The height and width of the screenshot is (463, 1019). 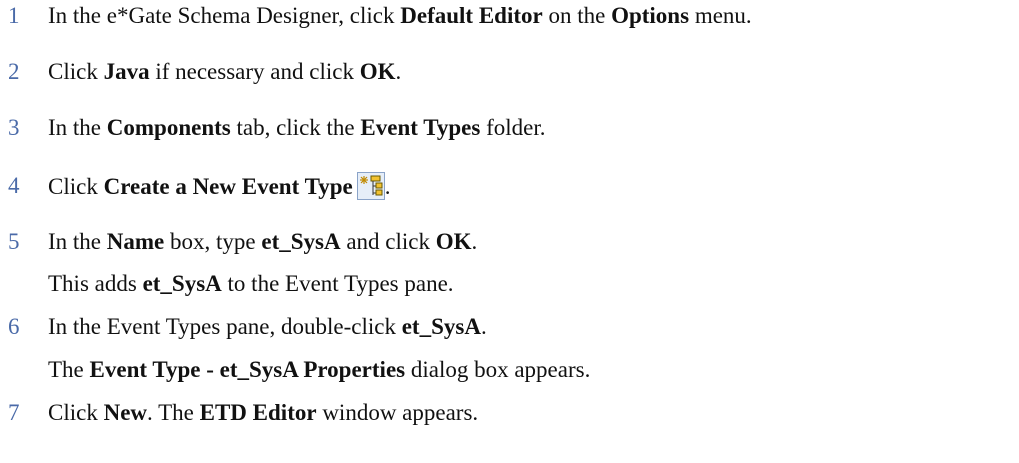 What do you see at coordinates (370, 186) in the screenshot?
I see `create-event-type-icon` at bounding box center [370, 186].